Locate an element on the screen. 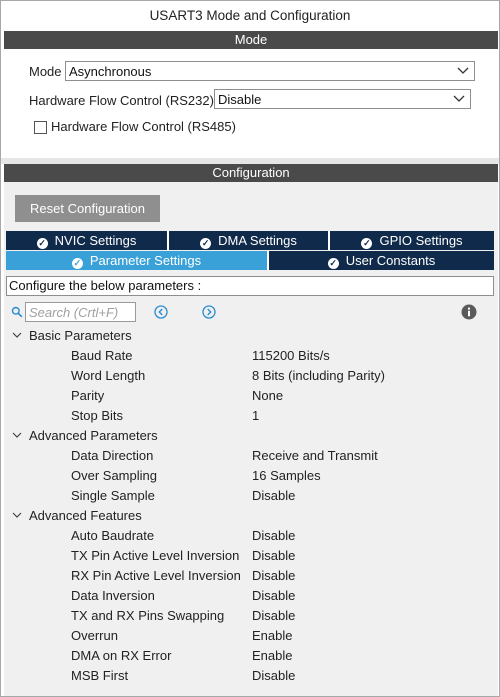  parameter-row: Overrun Enable is located at coordinates (248, 636).